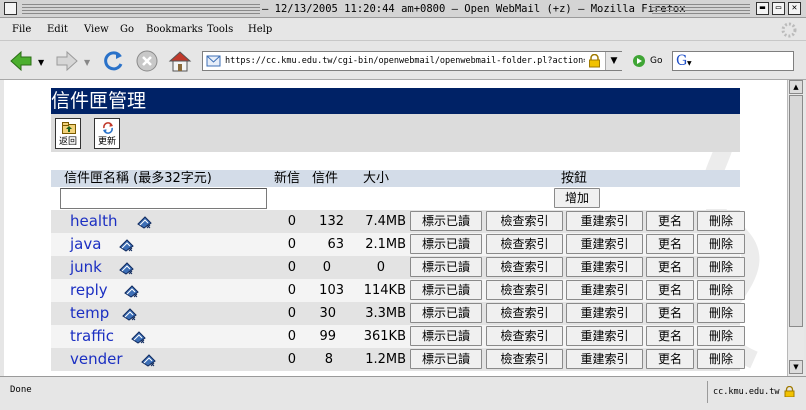 The width and height of the screenshot is (806, 410). What do you see at coordinates (384, 290) in the screenshot?
I see `folder-size: 114KB` at bounding box center [384, 290].